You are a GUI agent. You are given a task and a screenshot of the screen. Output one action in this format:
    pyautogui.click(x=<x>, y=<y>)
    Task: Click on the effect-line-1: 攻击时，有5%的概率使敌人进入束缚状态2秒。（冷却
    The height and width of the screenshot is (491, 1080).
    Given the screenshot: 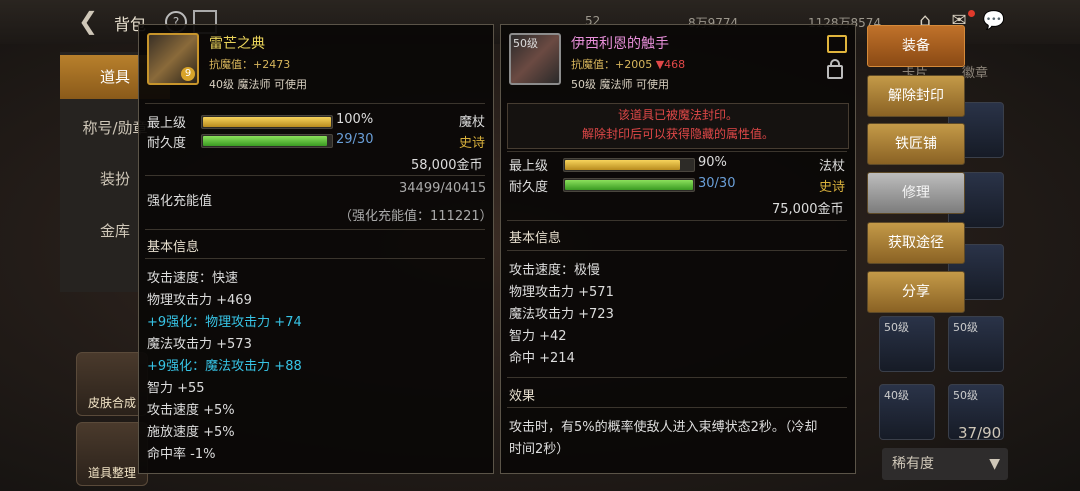 What is the action you would take?
    pyautogui.click(x=663, y=427)
    